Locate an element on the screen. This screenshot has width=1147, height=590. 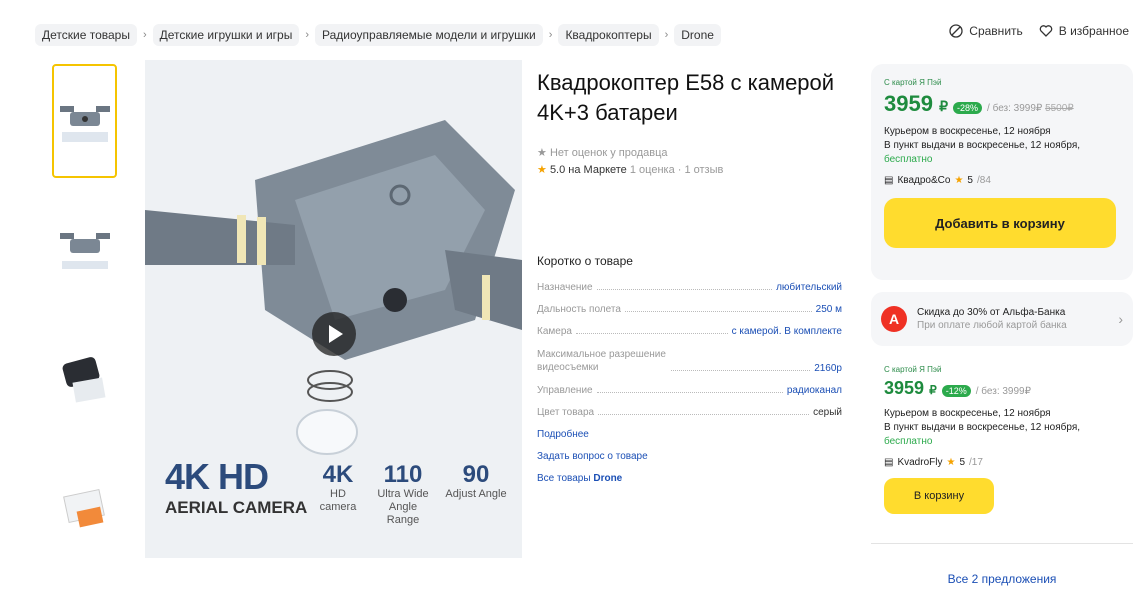
seller-rating-count: /17 is located at coordinates (976, 462).